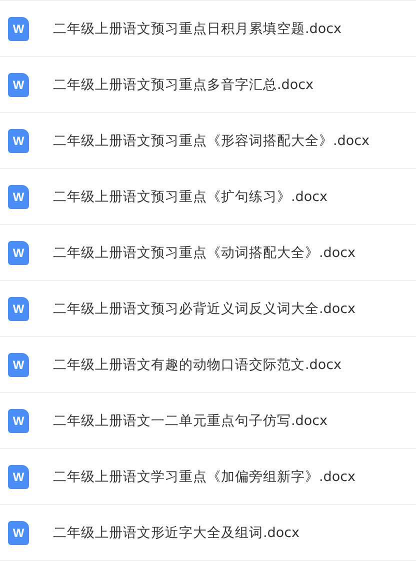  I want to click on file-name: 二年级上册语文预习重点《形容词搭配大全》.docx, so click(211, 141).